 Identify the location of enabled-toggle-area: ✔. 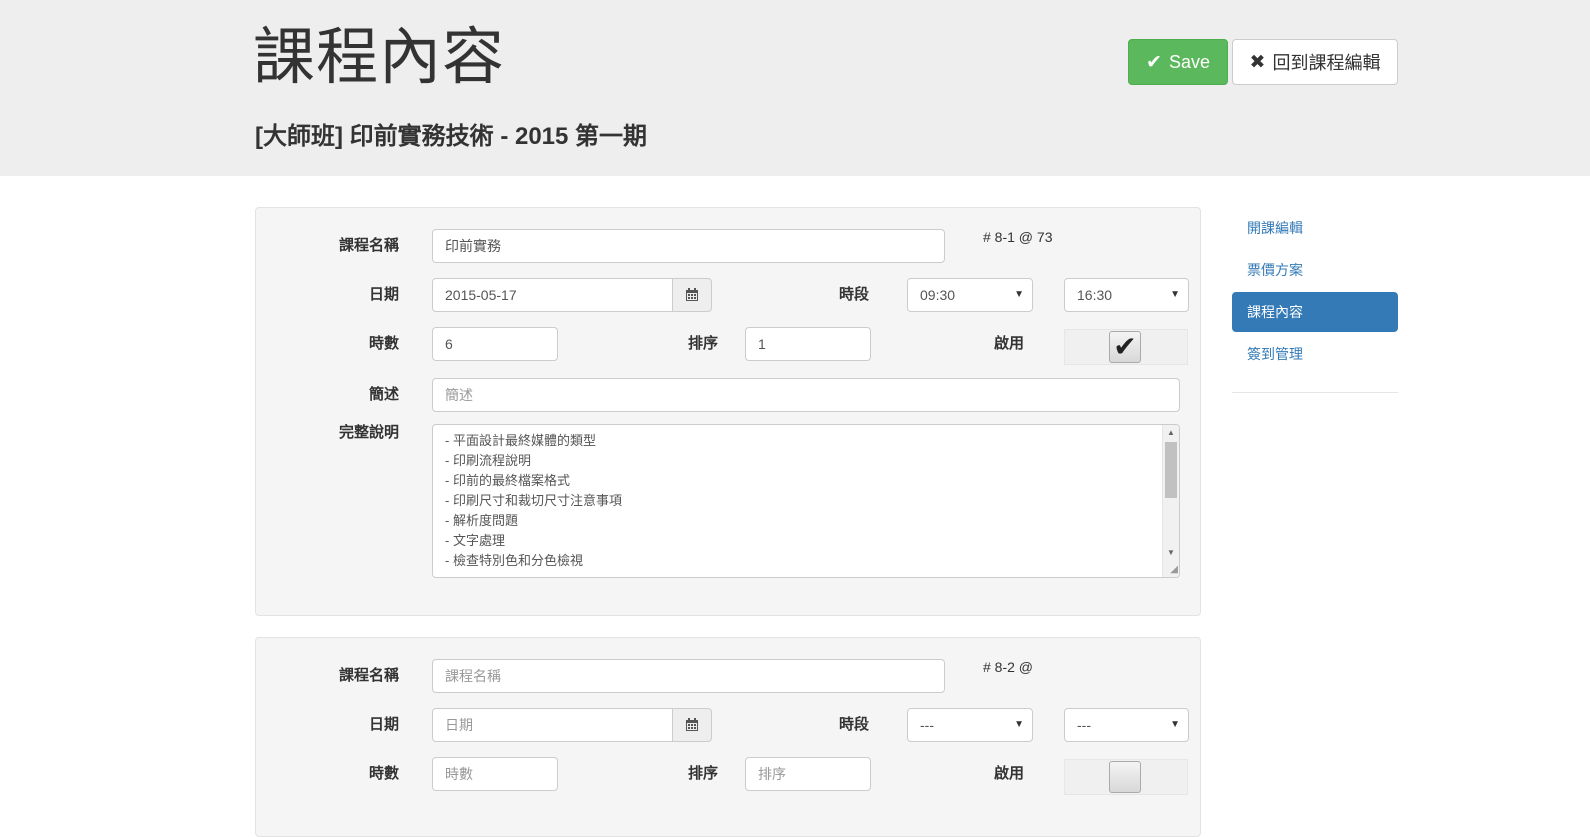
(1126, 347).